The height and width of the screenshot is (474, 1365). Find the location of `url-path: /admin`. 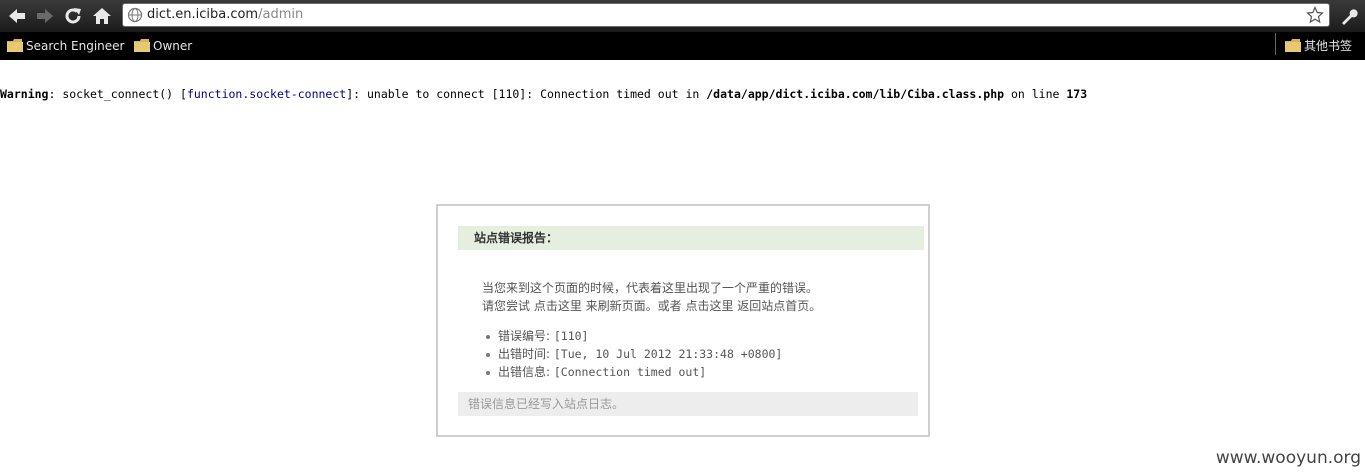

url-path: /admin is located at coordinates (281, 14).